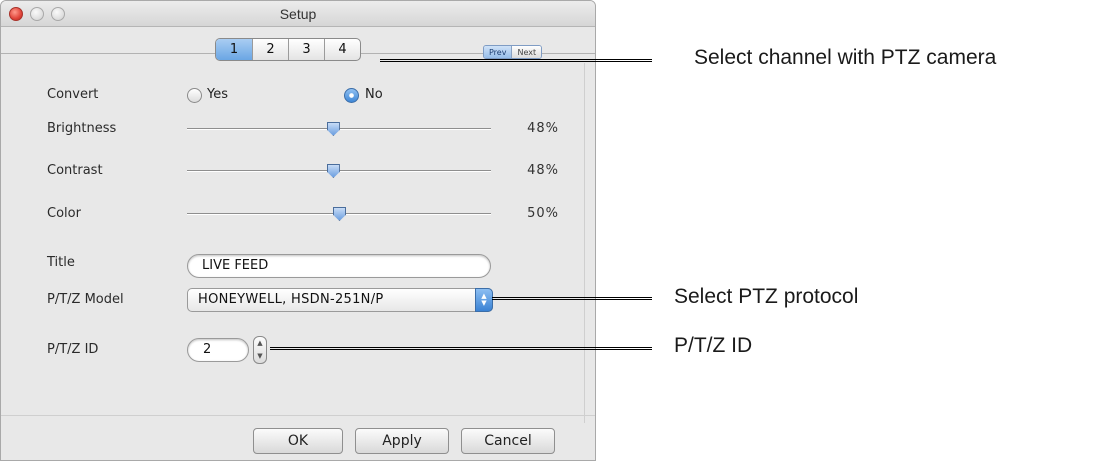 This screenshot has width=1117, height=461. I want to click on stepper-up-icon: ▲, so click(259, 343).